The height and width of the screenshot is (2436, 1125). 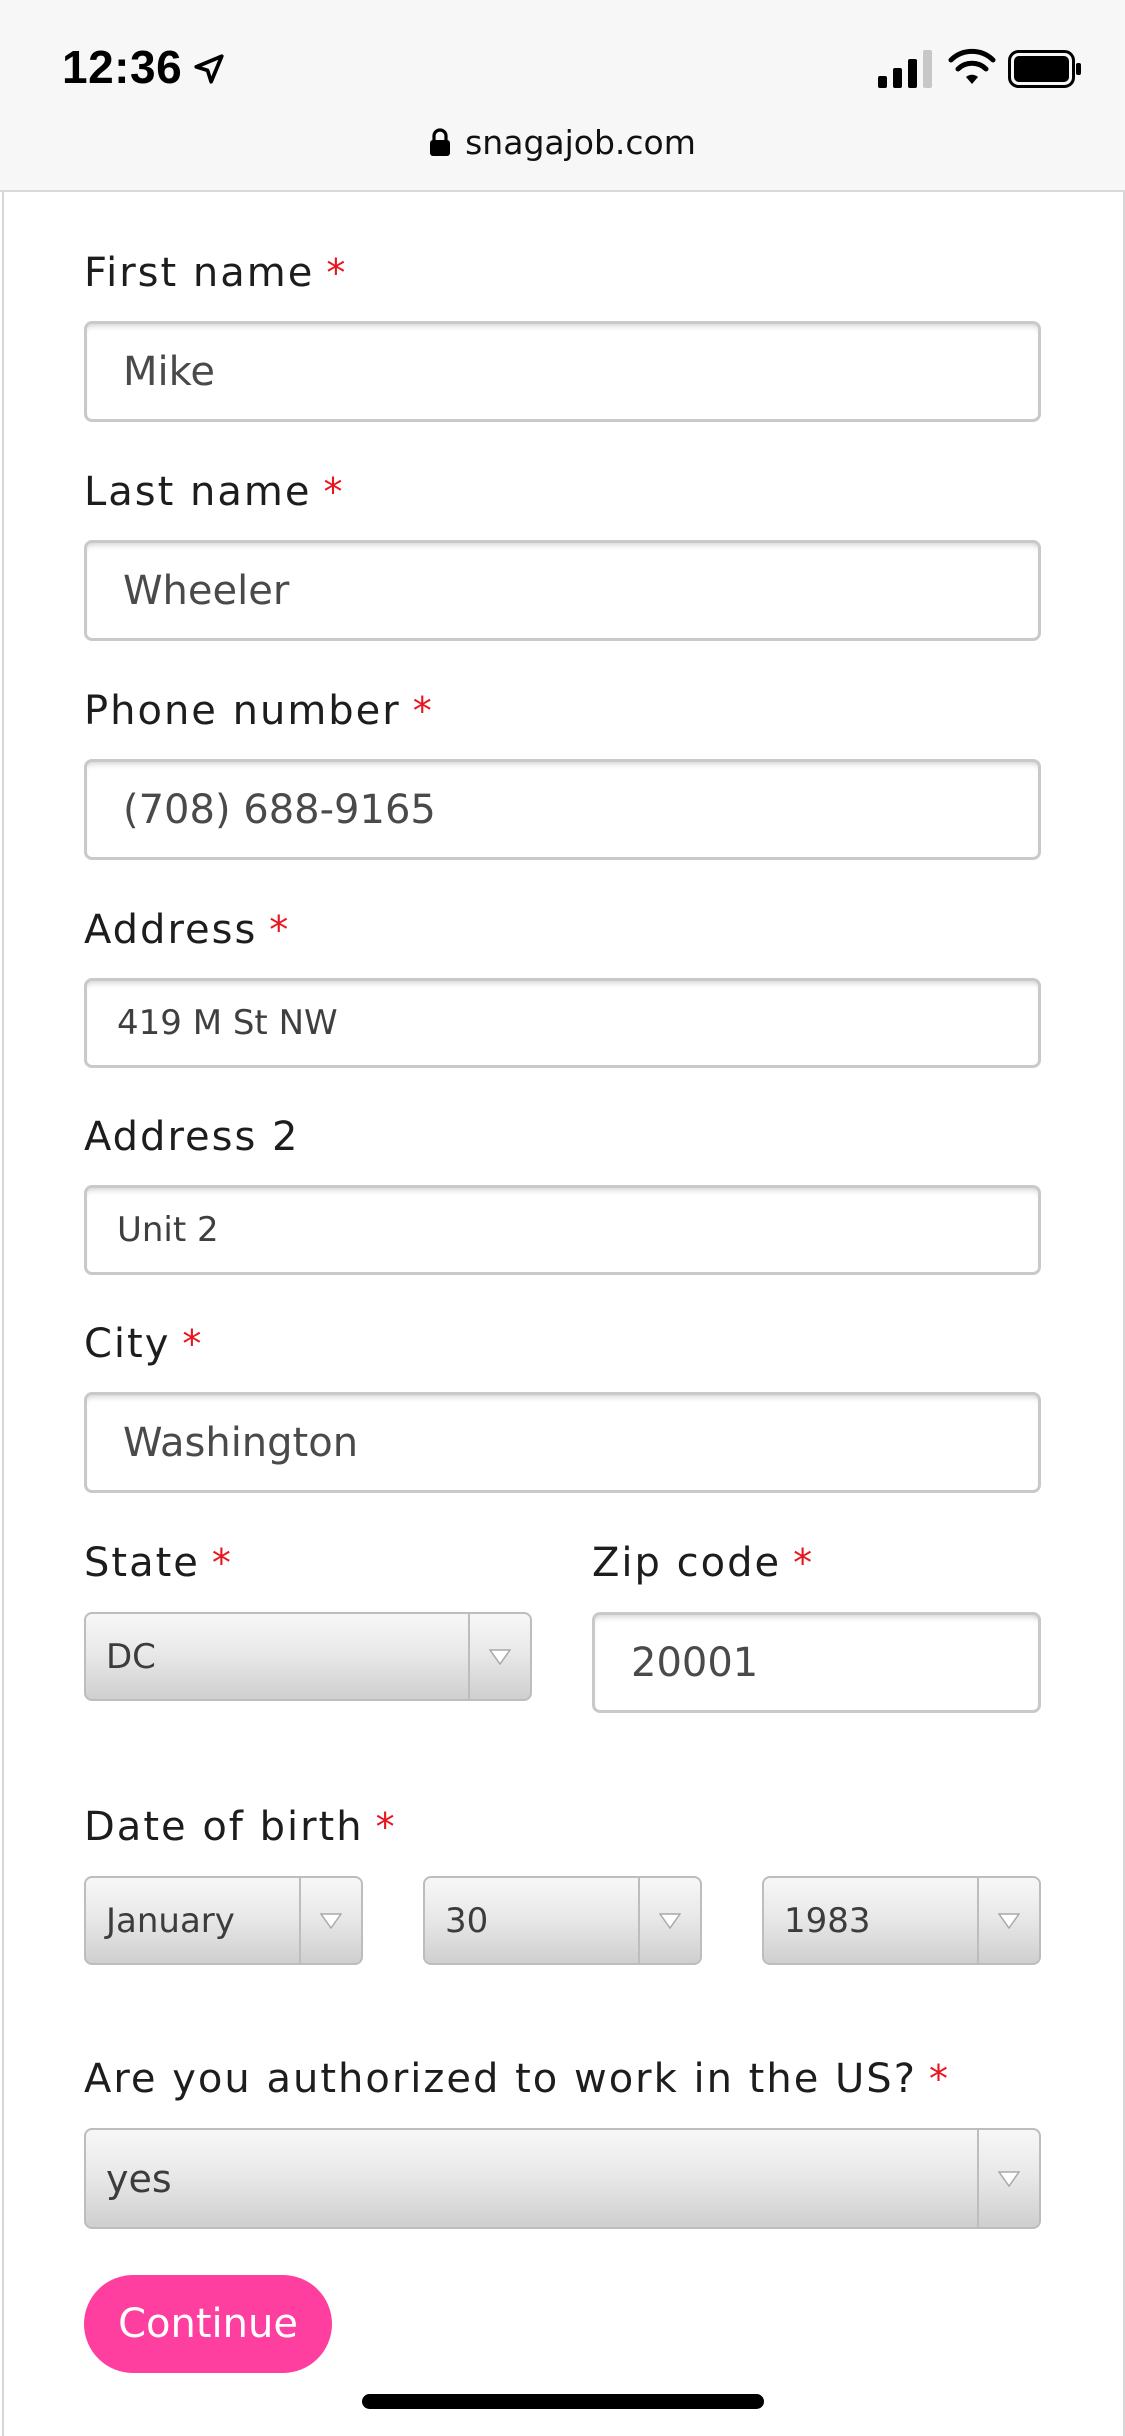 I want to click on city-label: City *, so click(x=144, y=1344).